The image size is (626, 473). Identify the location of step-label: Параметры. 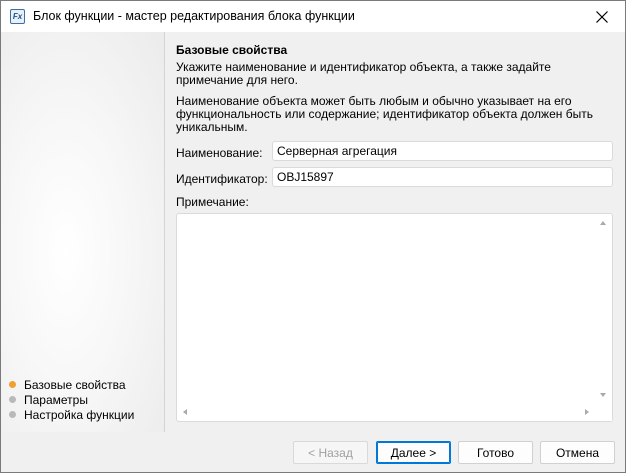
(56, 399).